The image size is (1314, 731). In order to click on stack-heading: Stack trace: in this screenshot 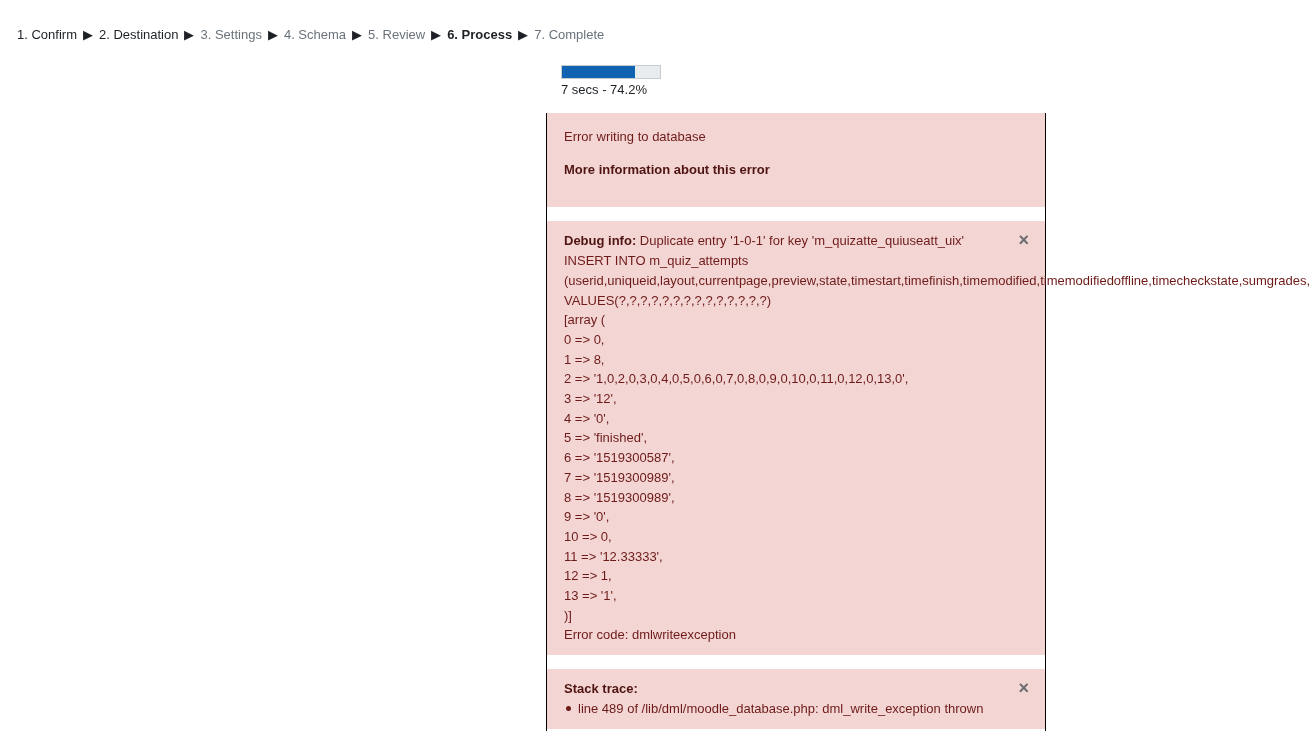, I will do `click(601, 689)`.